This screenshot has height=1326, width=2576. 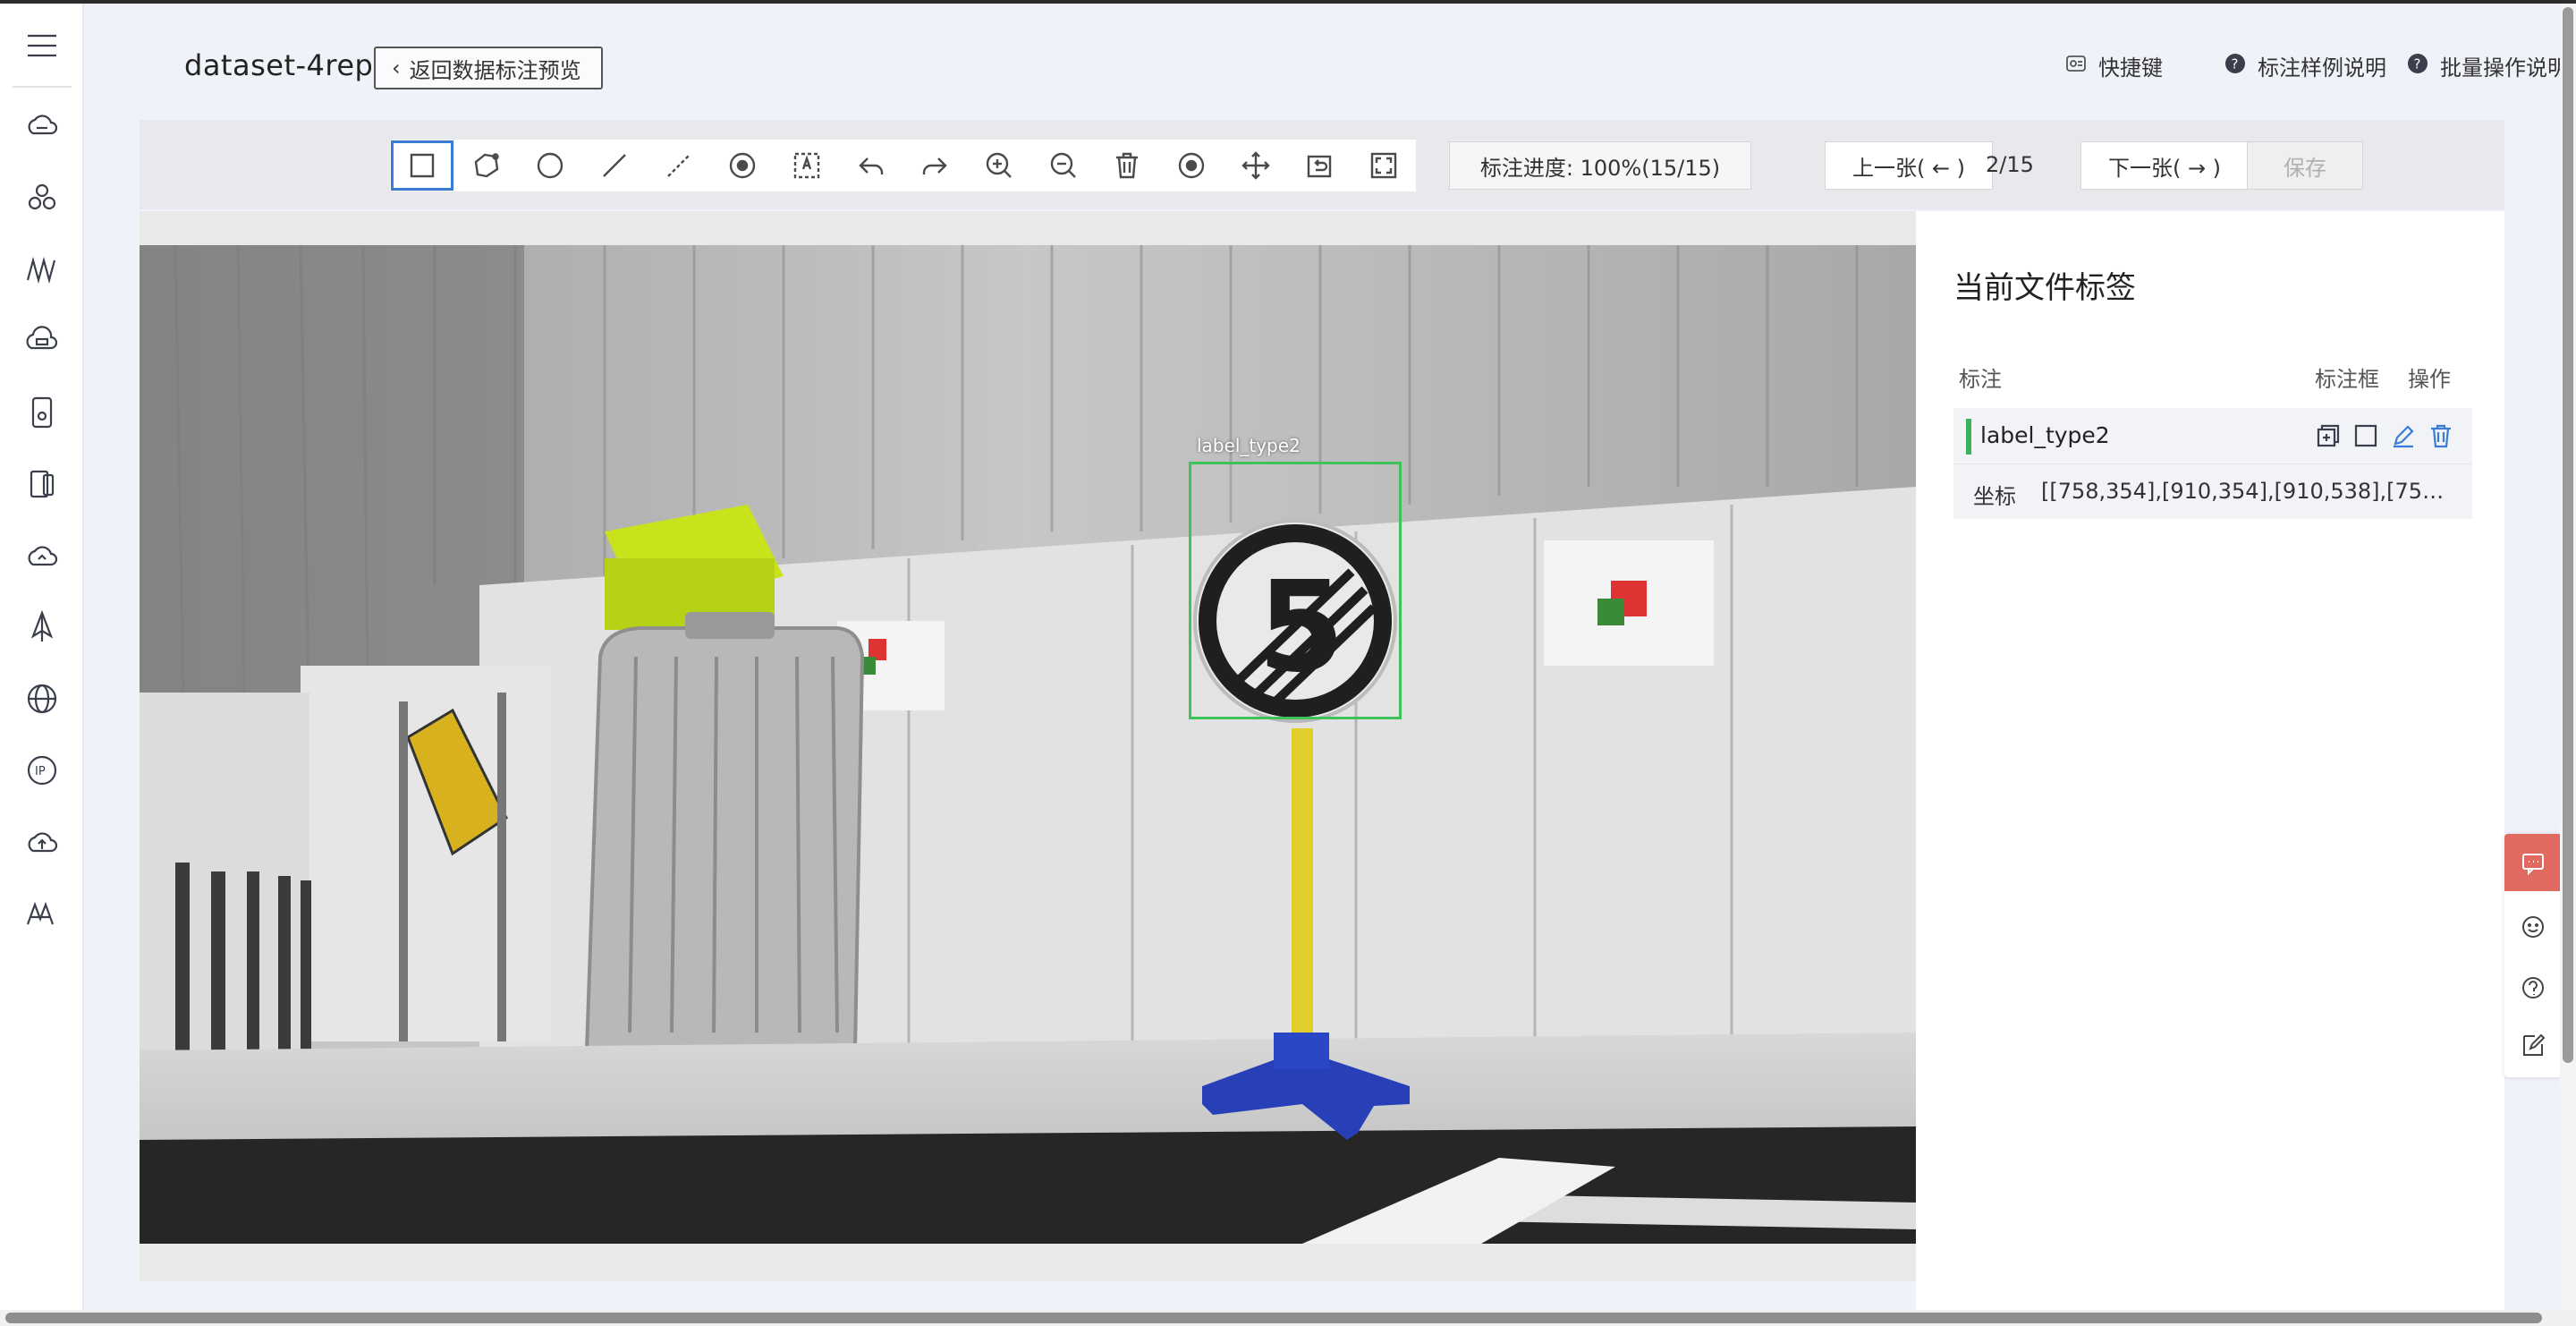 I want to click on devices-icon, so click(x=42, y=484).